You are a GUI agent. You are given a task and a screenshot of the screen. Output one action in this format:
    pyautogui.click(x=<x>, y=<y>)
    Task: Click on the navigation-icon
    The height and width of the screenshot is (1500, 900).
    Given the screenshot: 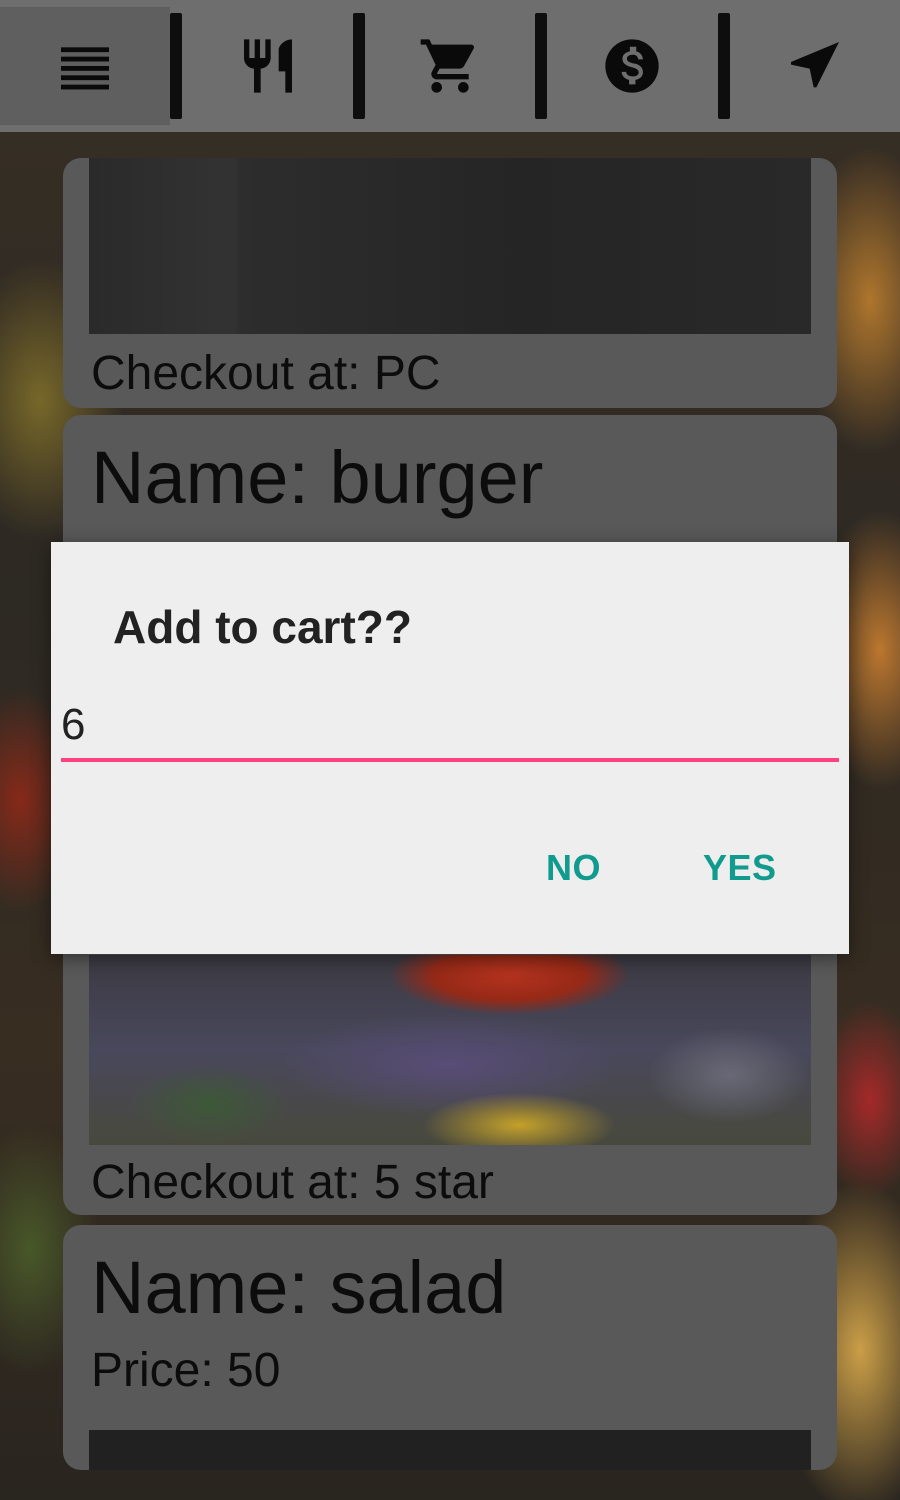 What is the action you would take?
    pyautogui.click(x=814, y=65)
    